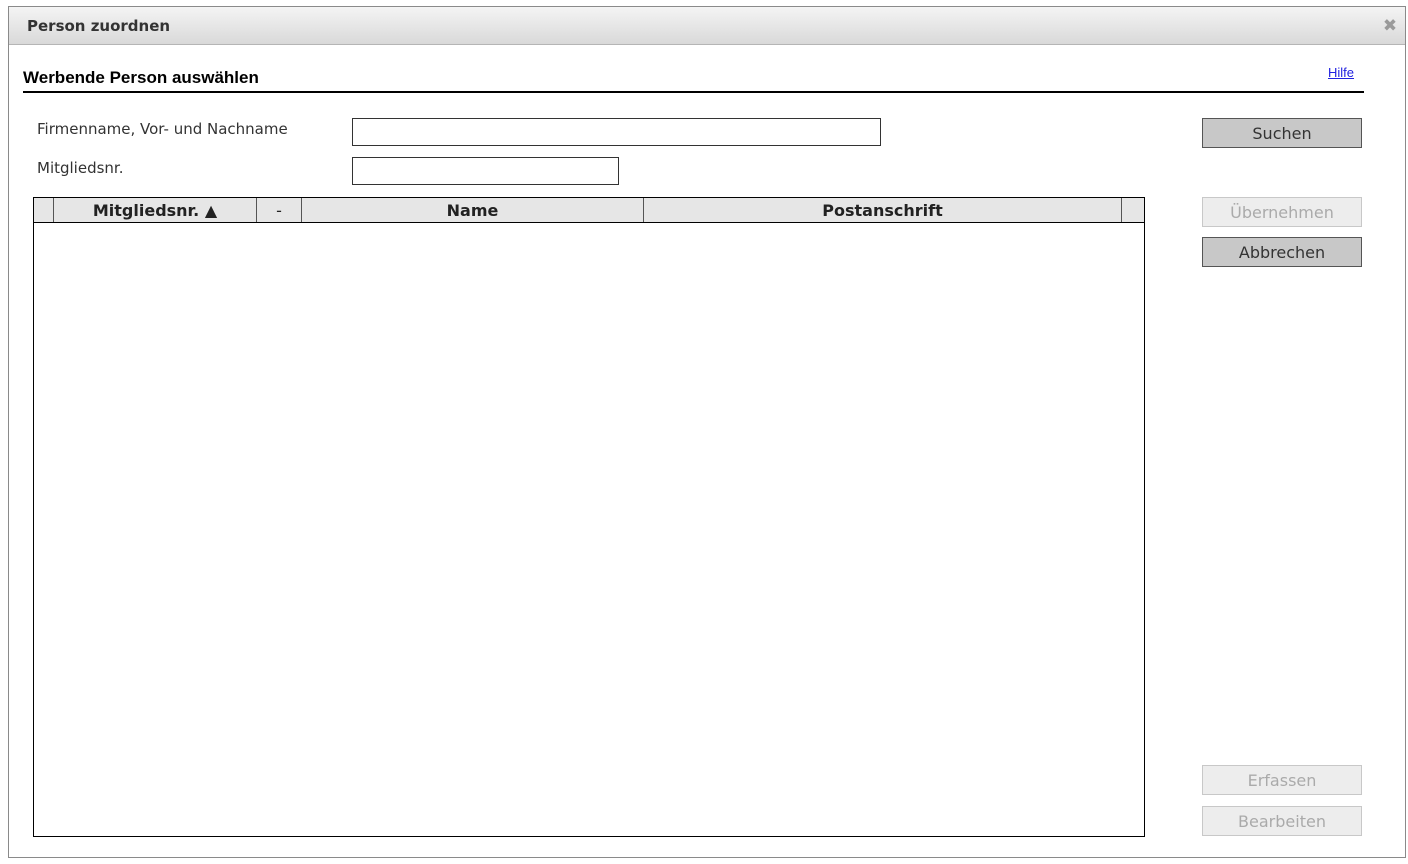 The image size is (1408, 864). I want to click on edit-button: Bearbeiten, so click(1282, 821).